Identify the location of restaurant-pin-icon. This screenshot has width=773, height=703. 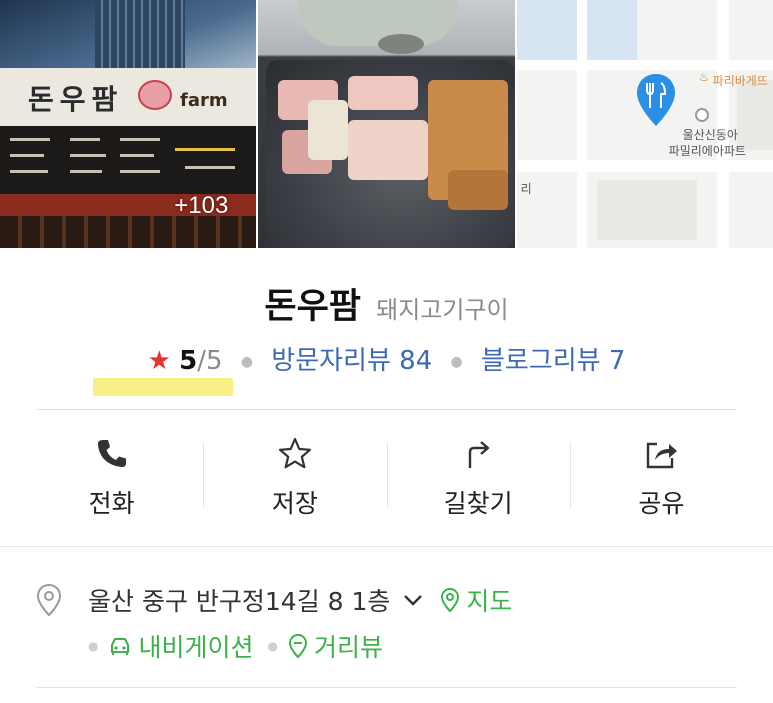
(656, 100).